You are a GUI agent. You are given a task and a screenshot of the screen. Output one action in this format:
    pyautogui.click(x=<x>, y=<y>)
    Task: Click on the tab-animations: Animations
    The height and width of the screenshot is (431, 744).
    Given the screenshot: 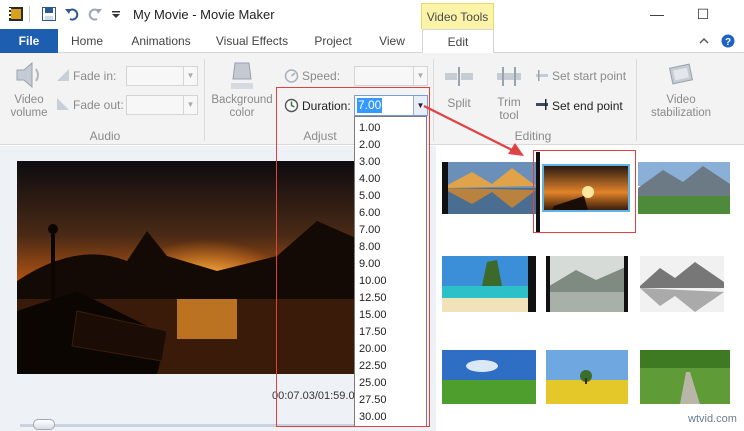 What is the action you would take?
    pyautogui.click(x=161, y=41)
    